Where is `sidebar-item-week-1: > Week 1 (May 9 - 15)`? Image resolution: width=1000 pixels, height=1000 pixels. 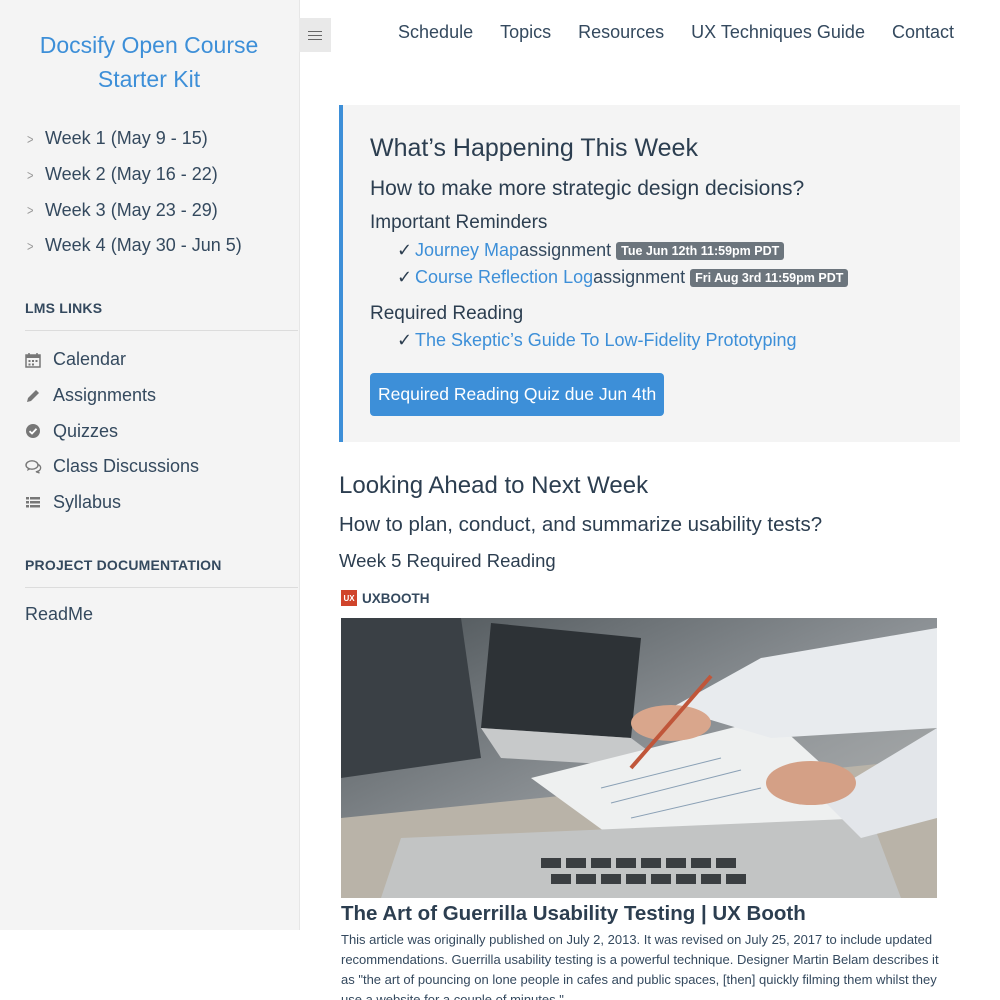
sidebar-item-week-1: > Week 1 (May 9 - 15) is located at coordinates (133, 139).